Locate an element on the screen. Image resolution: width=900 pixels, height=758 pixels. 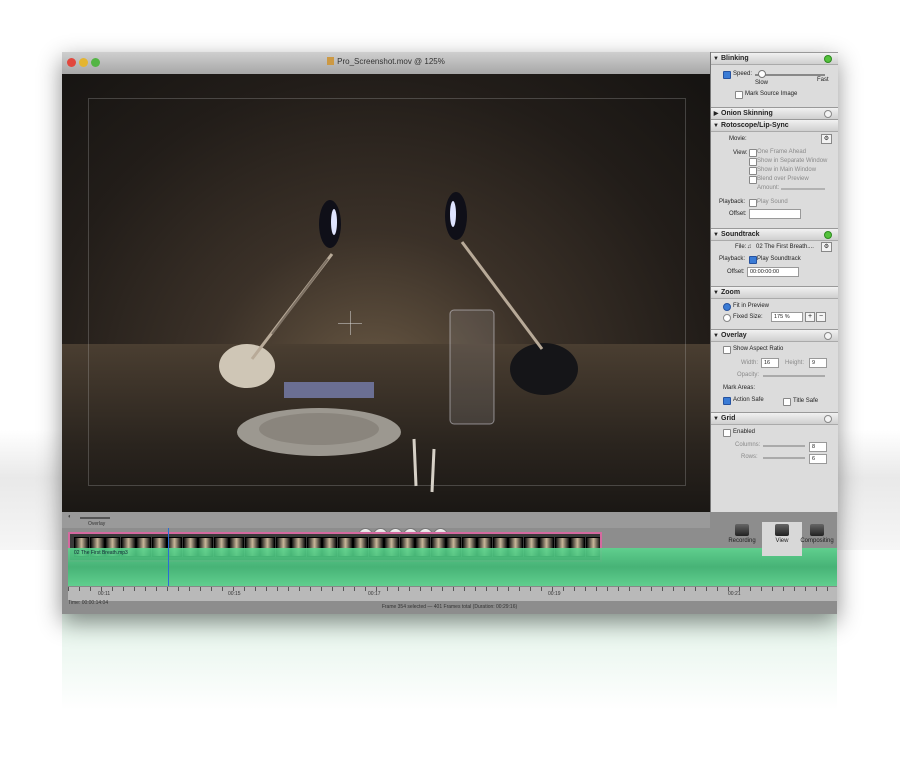
section-roto-header: ▼ Rotoscope/Lip-Sync is located at coordinates (774, 125).